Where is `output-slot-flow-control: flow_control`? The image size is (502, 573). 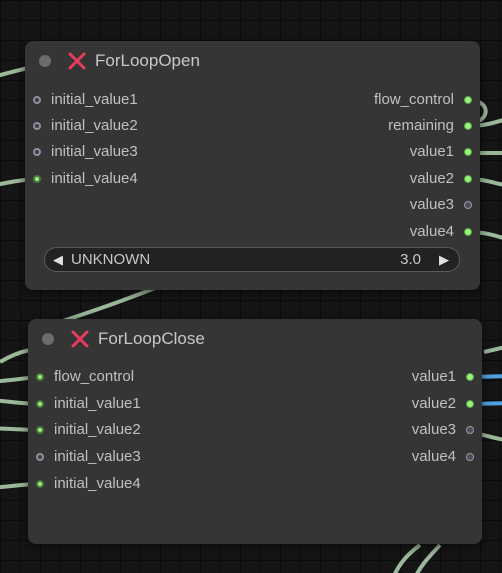 output-slot-flow-control: flow_control is located at coordinates (423, 100).